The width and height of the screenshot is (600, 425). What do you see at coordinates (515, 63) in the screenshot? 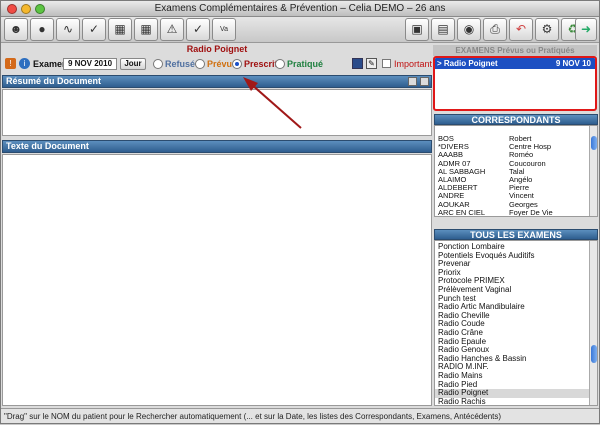
I see `prevus-row: > Radio Poignet 9 NOV 10` at bounding box center [515, 63].